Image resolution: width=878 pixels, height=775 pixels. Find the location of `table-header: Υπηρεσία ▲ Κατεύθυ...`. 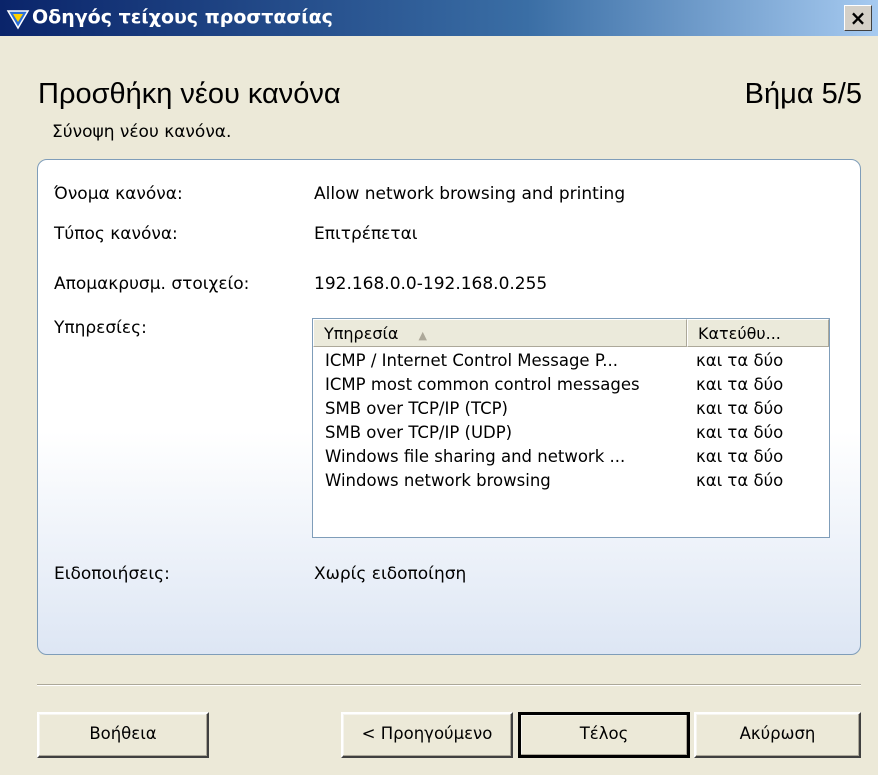

table-header: Υπηρεσία ▲ Κατεύθυ... is located at coordinates (571, 334).